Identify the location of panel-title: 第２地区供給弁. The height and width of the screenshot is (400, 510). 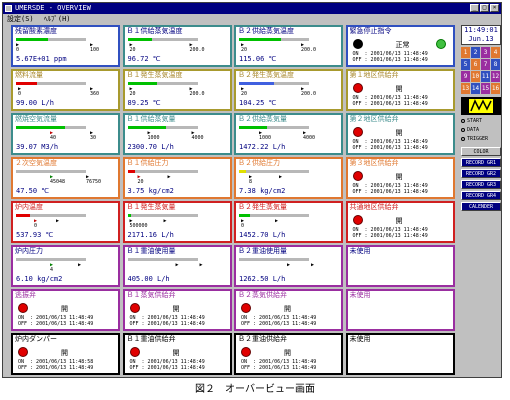
(374, 119).